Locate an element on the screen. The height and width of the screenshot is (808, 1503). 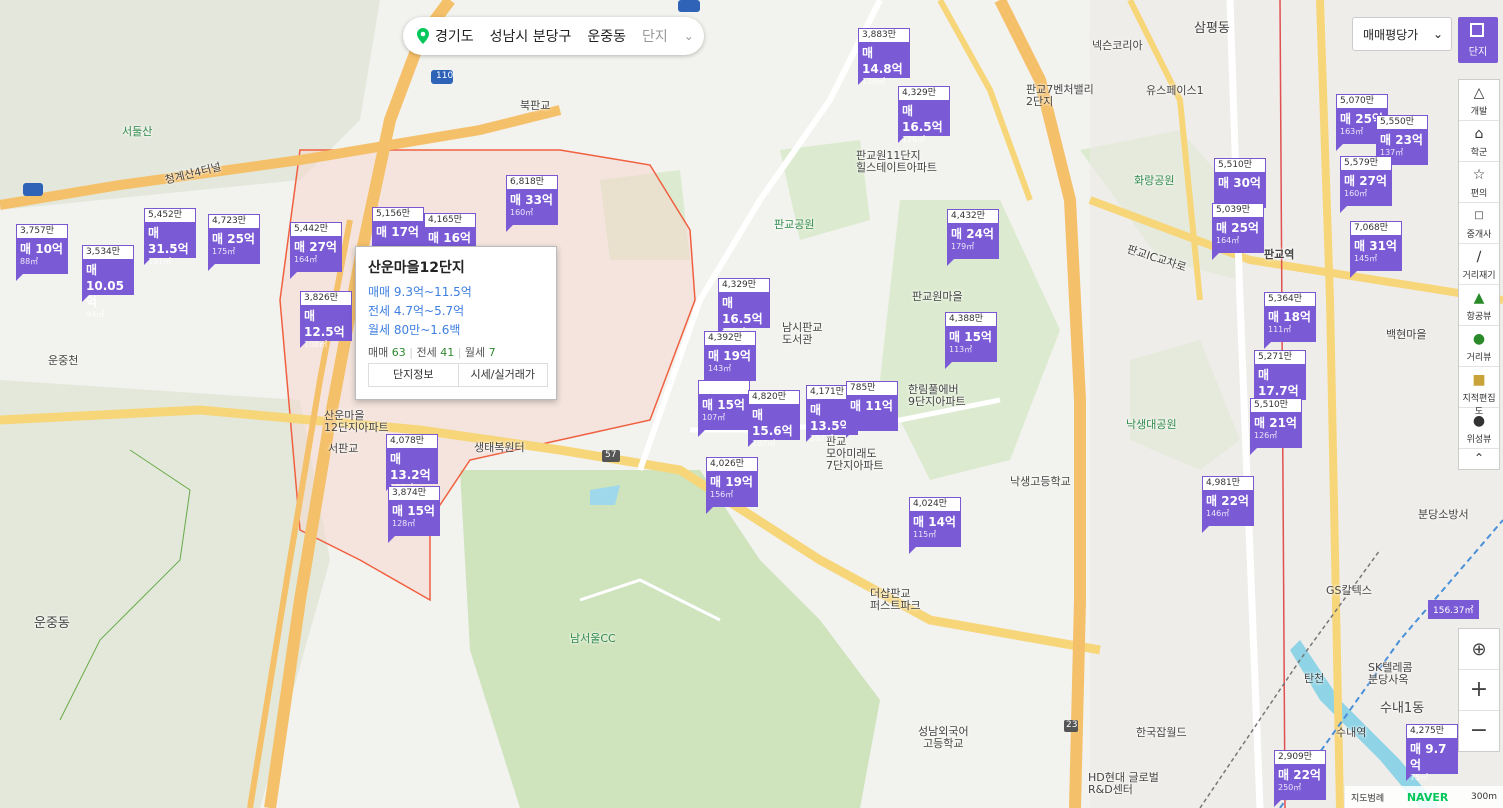
zoom-in-button: + is located at coordinates (1479, 690).